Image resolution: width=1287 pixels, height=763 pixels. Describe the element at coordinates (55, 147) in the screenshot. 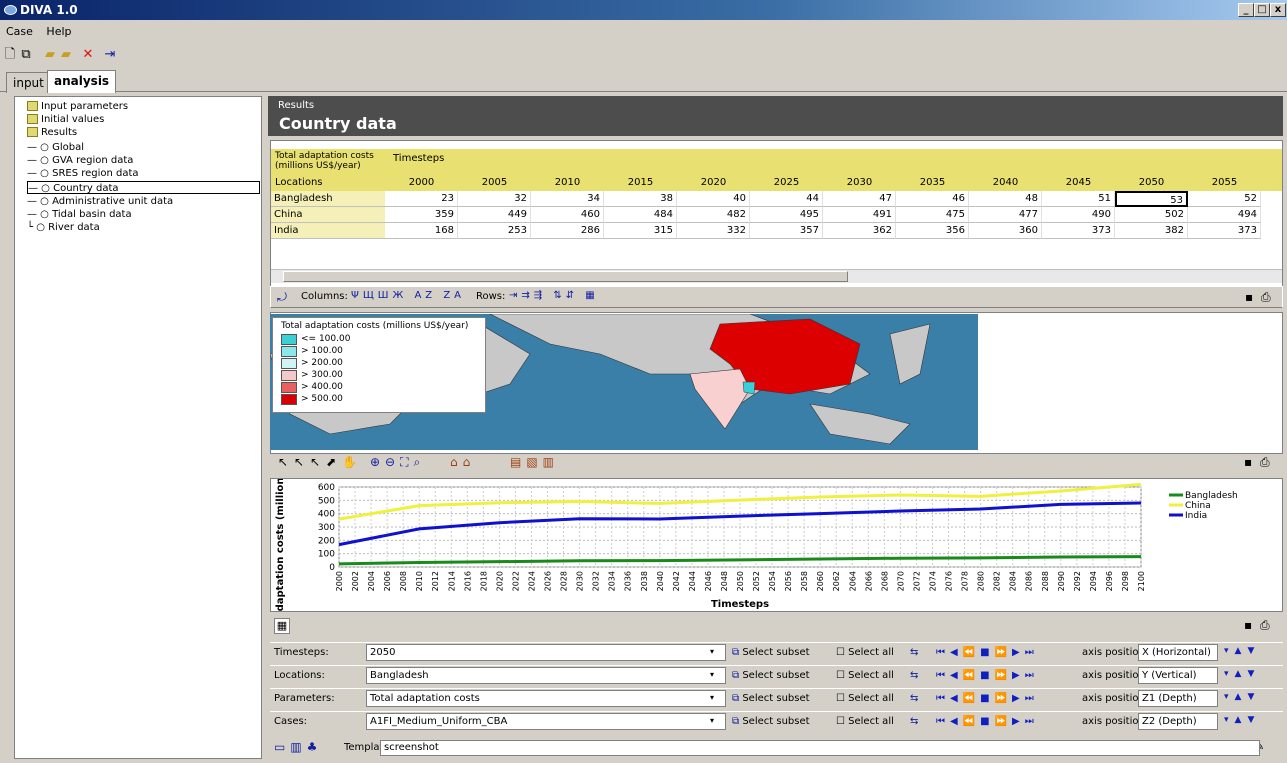

I see `tree-item-global: — ○ Global` at that location.